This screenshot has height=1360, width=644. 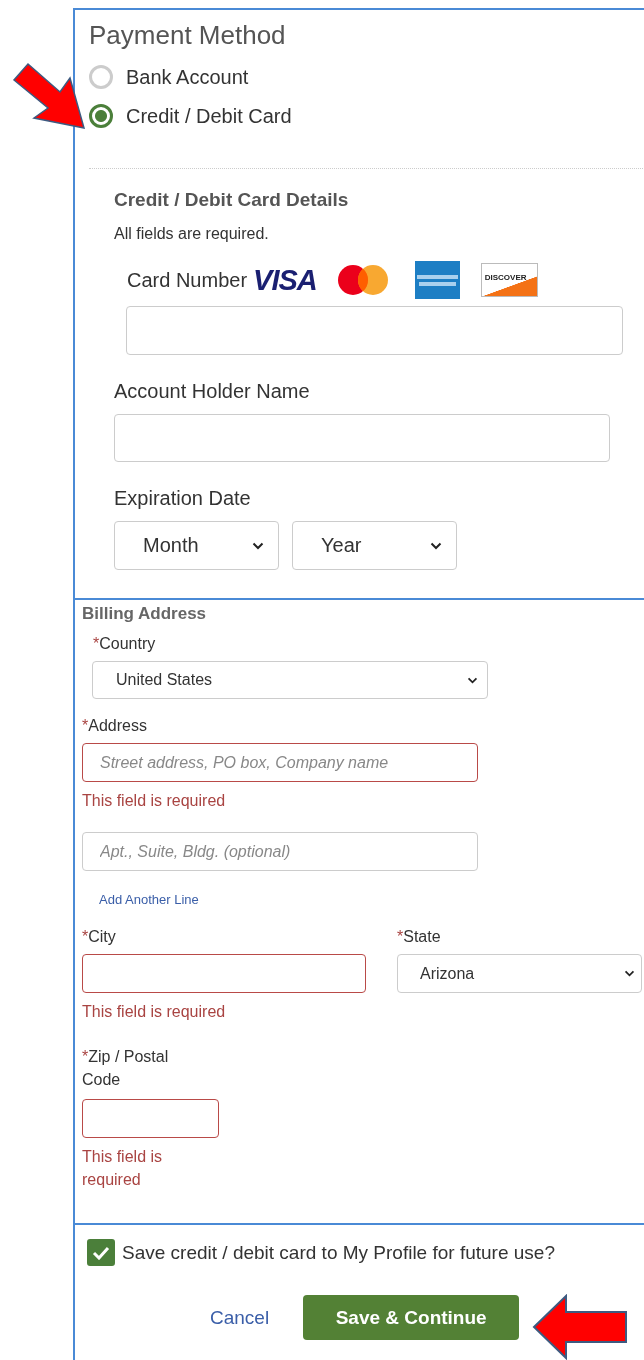 I want to click on radio-label: Bank Account, so click(x=187, y=77).